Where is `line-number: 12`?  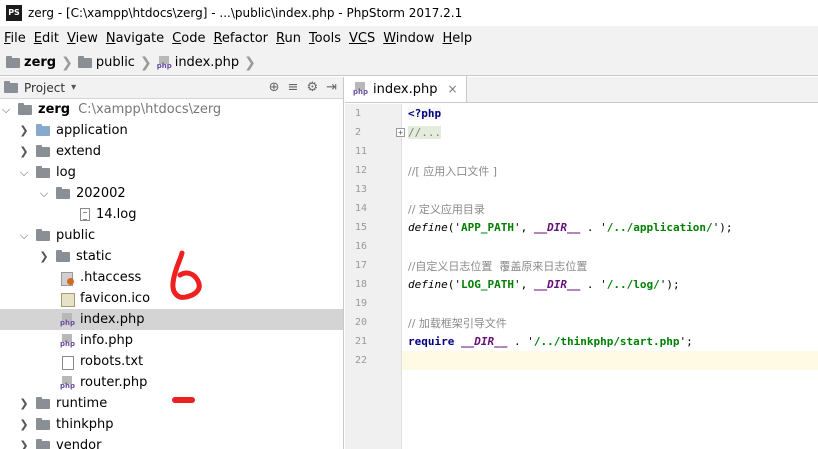
line-number: 12 is located at coordinates (361, 170).